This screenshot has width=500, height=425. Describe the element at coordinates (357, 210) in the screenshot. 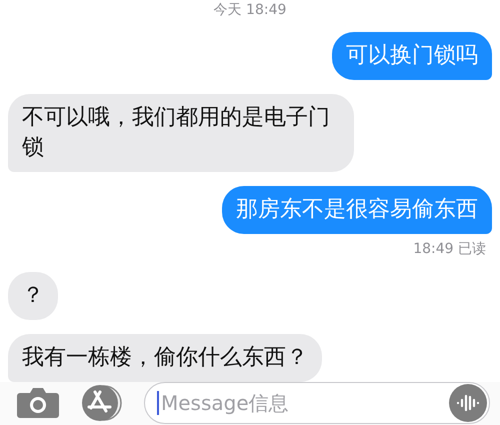

I see `message-bubble: 那房东不是很容易偷东西` at that location.